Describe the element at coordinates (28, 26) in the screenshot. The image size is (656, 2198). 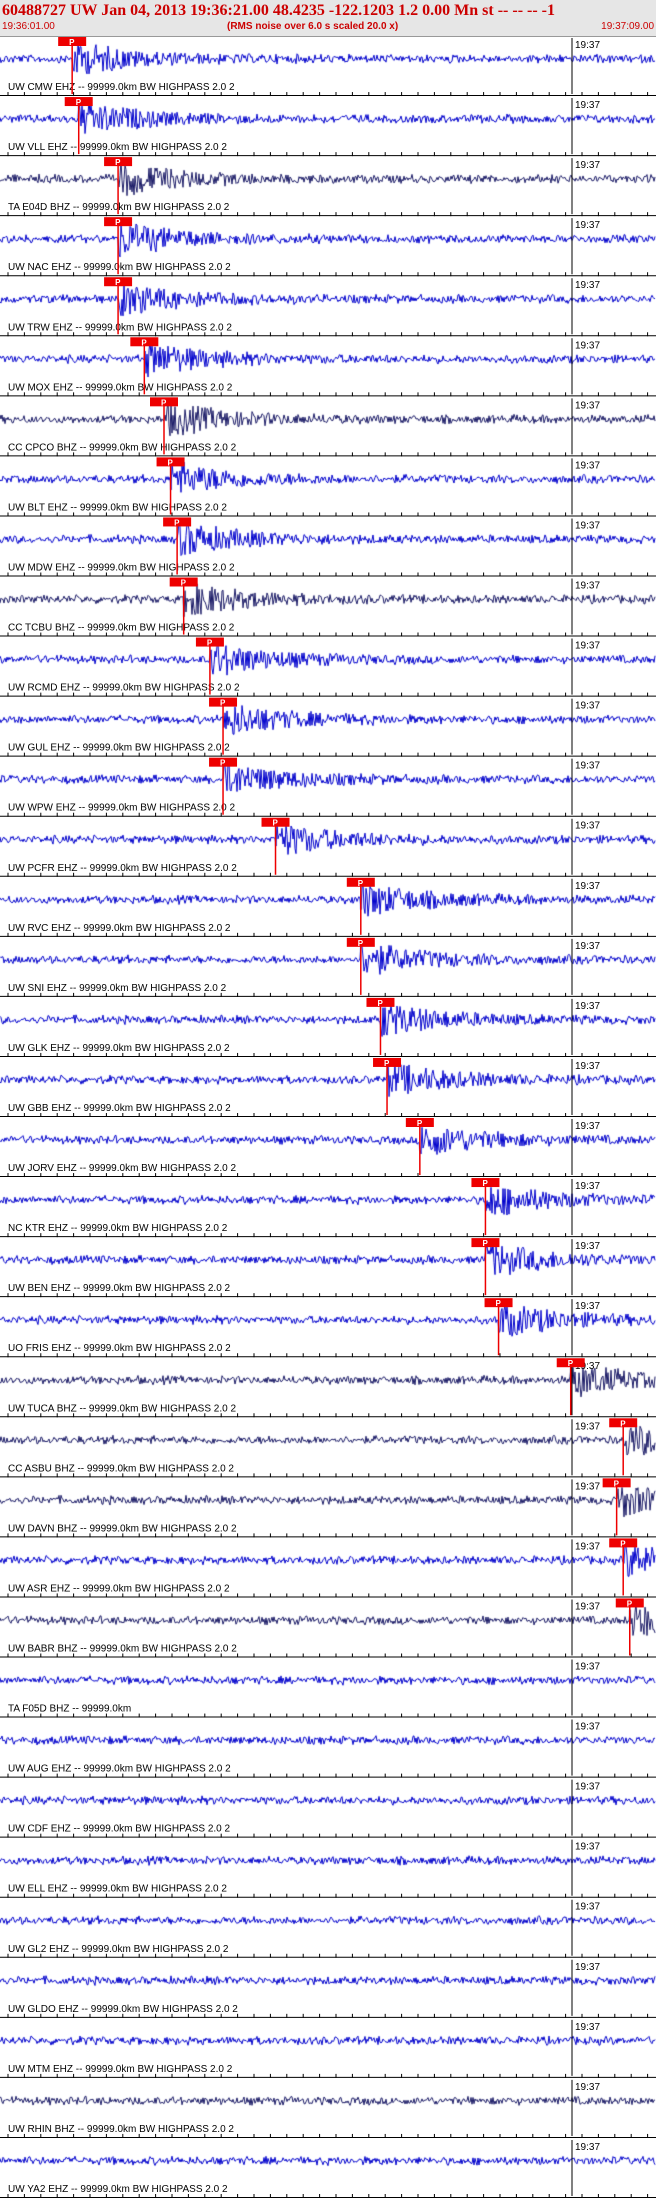
I see `start-time: 19:36:01.00` at that location.